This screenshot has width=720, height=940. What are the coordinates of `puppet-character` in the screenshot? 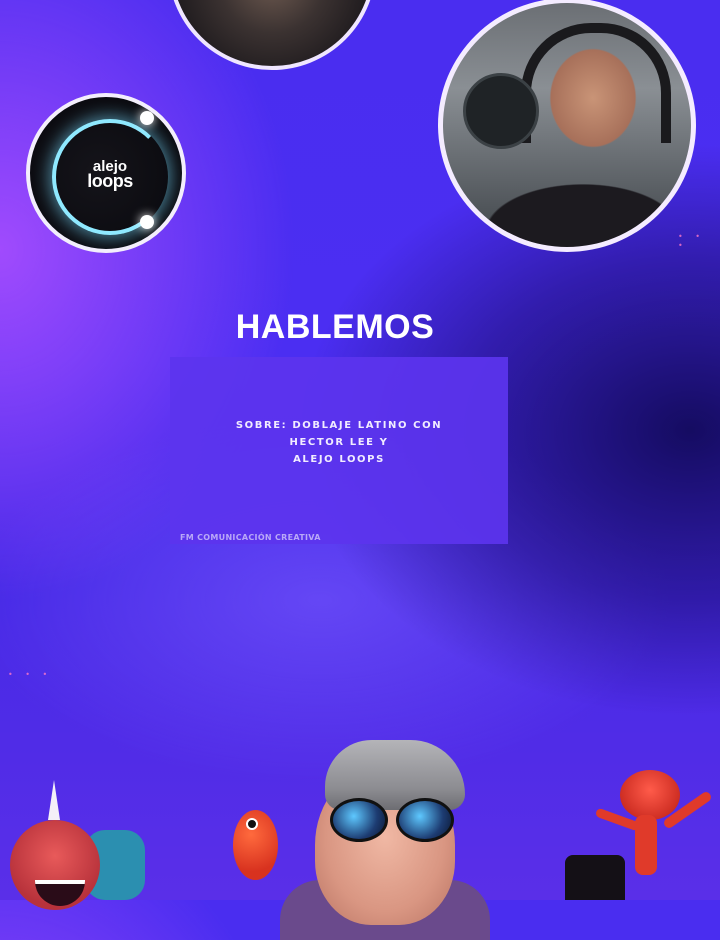 It's located at (642, 835).